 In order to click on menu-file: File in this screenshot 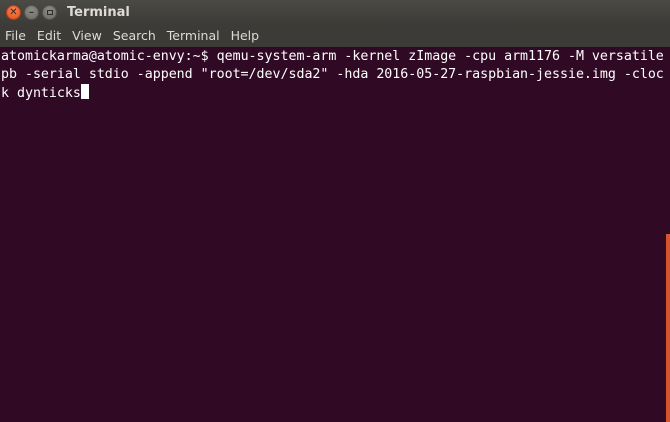, I will do `click(15, 36)`.